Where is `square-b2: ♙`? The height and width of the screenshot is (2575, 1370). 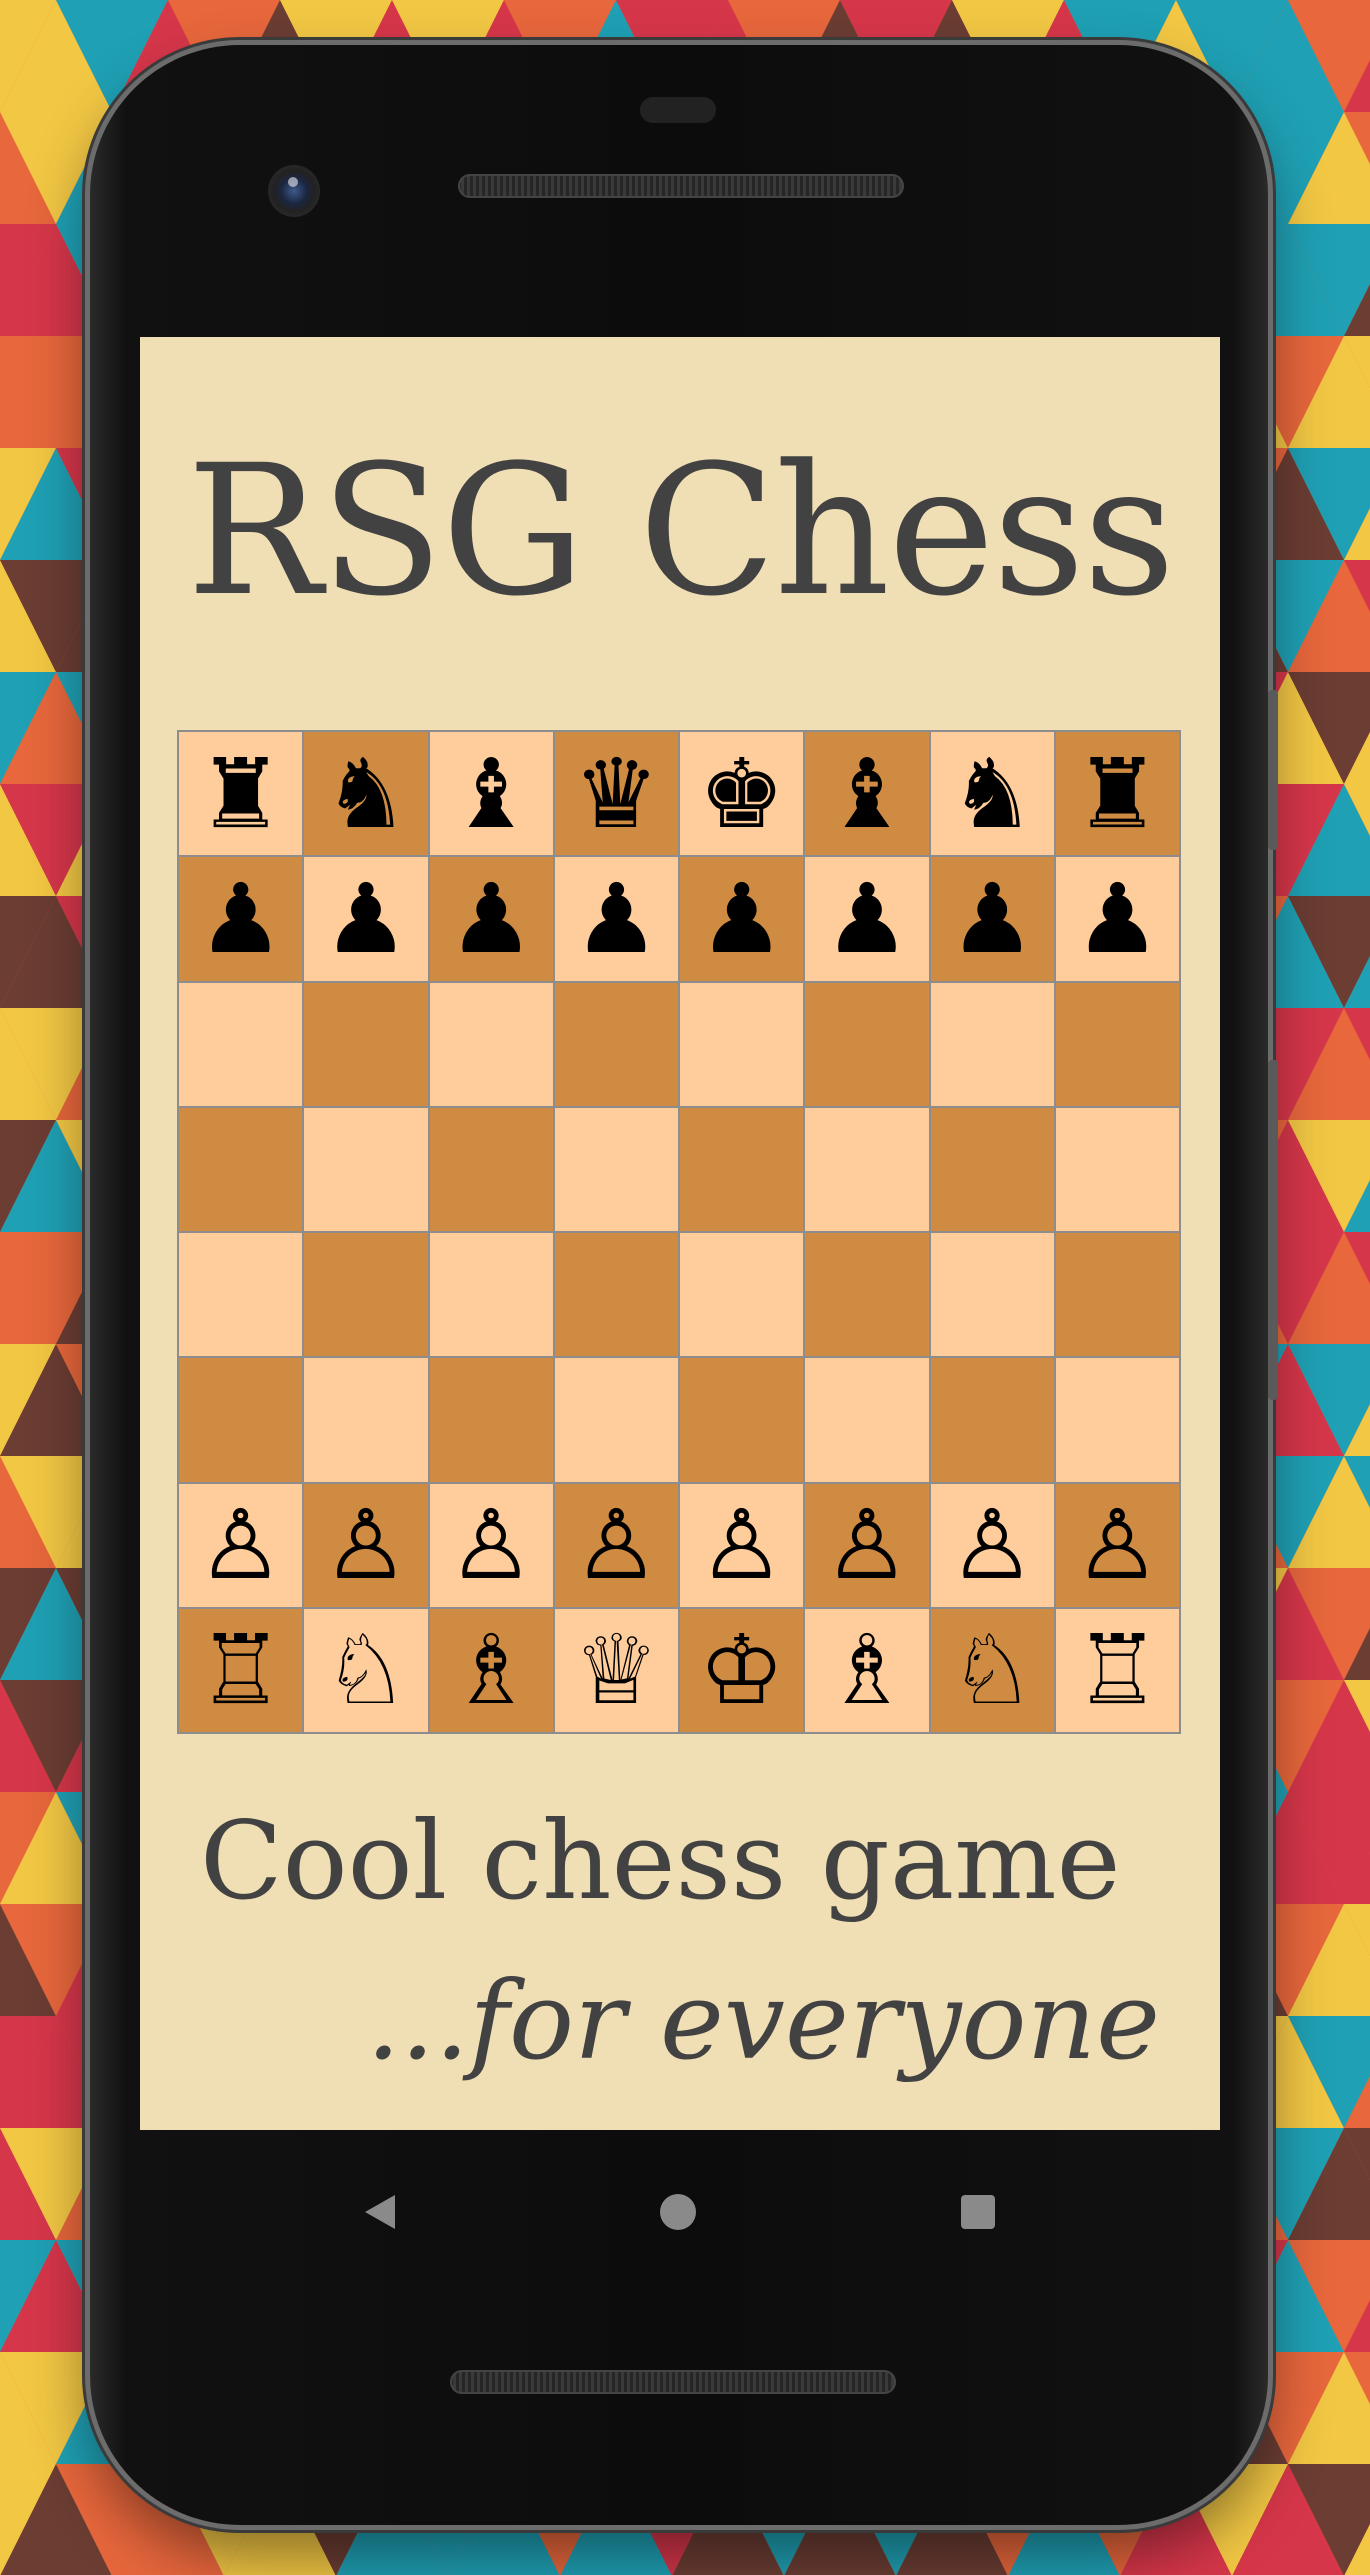
square-b2: ♙ is located at coordinates (366, 1545).